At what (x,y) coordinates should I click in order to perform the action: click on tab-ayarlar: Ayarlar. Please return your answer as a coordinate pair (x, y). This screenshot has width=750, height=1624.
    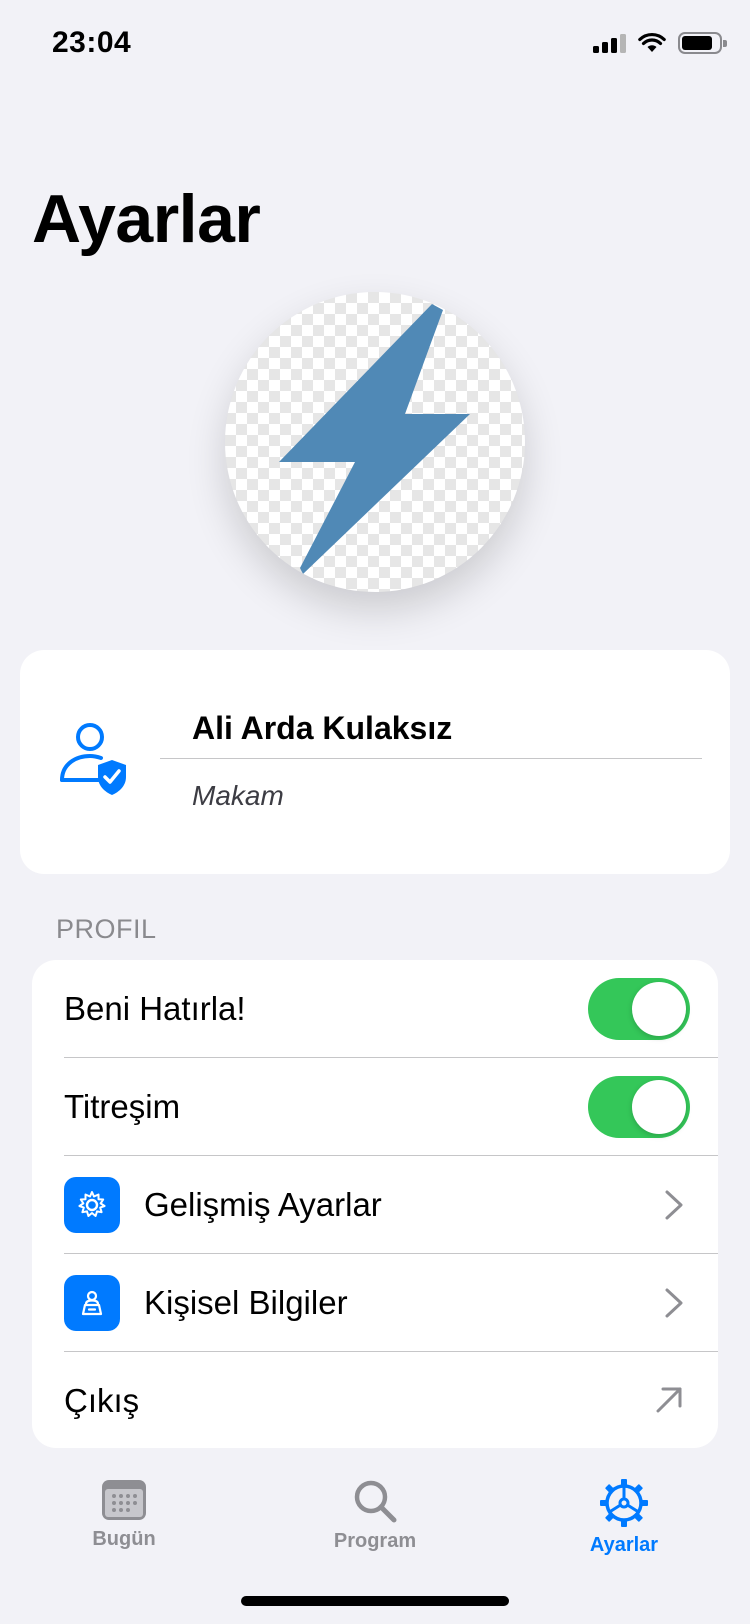
    Looking at the image, I should click on (624, 1517).